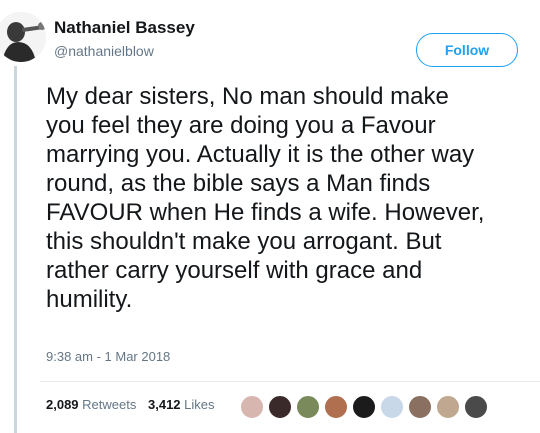  I want to click on user-name: Nathaniel Bassey, so click(124, 28).